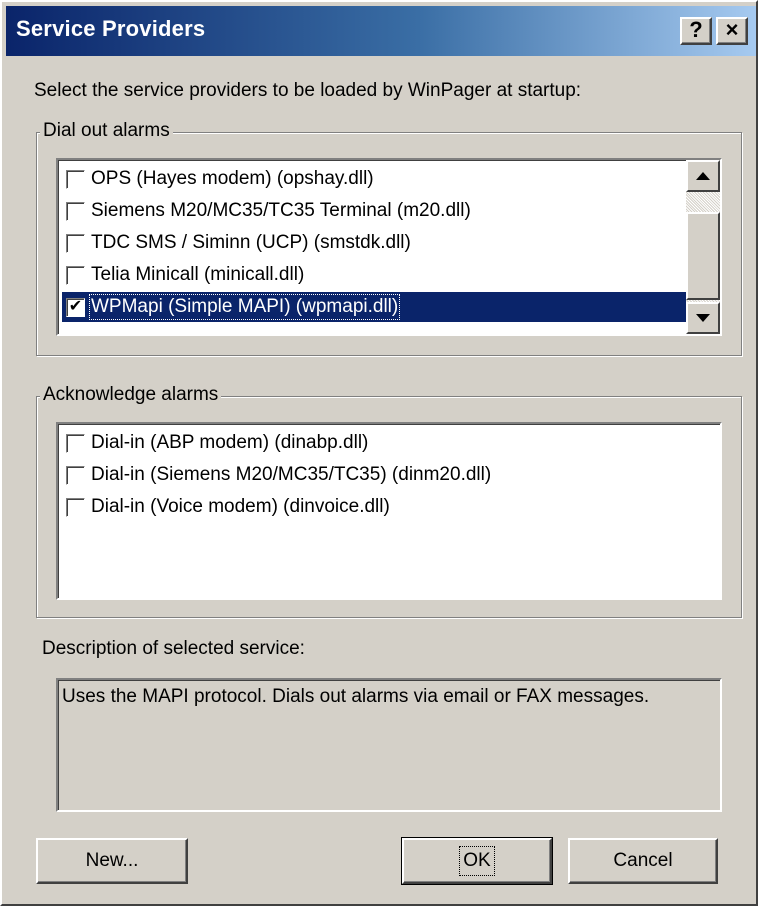 The height and width of the screenshot is (906, 758). Describe the element at coordinates (732, 31) in the screenshot. I see `close-button: ×` at that location.